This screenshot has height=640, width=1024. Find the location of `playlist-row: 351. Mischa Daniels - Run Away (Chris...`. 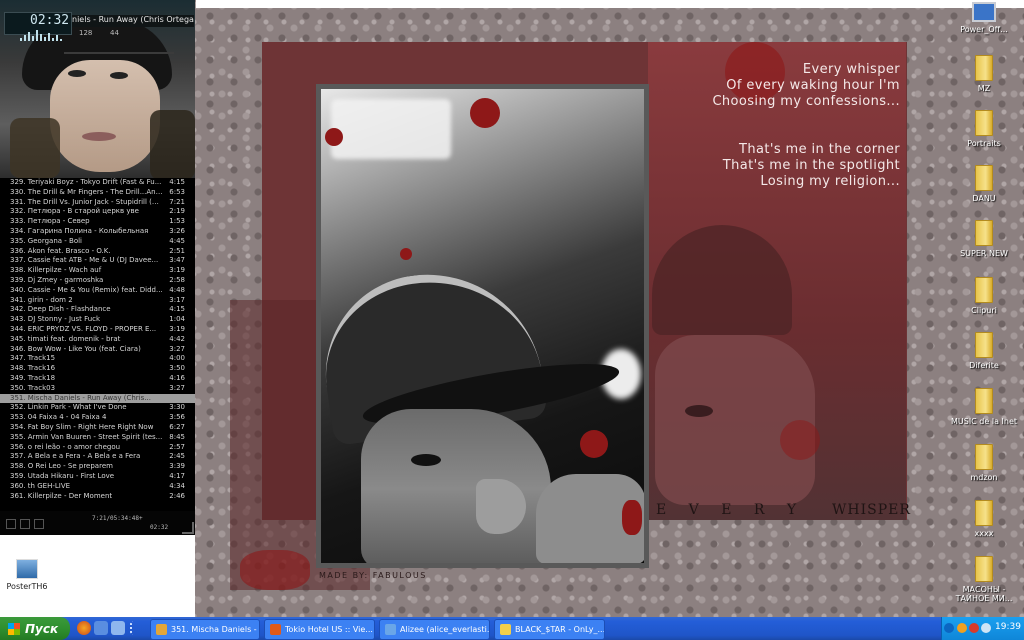

playlist-row: 351. Mischa Daniels - Run Away (Chris... is located at coordinates (97, 398).